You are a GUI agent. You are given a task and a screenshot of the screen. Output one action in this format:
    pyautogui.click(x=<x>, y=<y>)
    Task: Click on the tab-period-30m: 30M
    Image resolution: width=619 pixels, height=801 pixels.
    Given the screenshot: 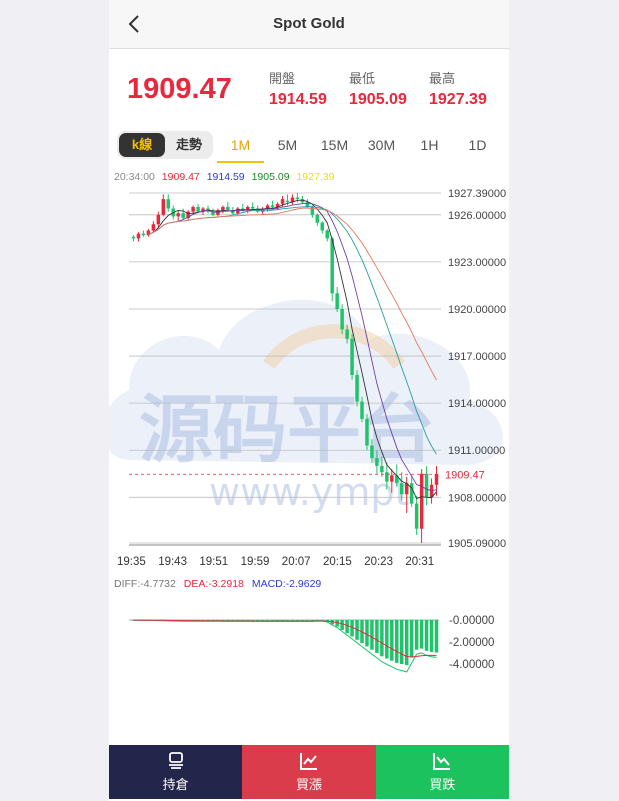 What is the action you would take?
    pyautogui.click(x=381, y=145)
    